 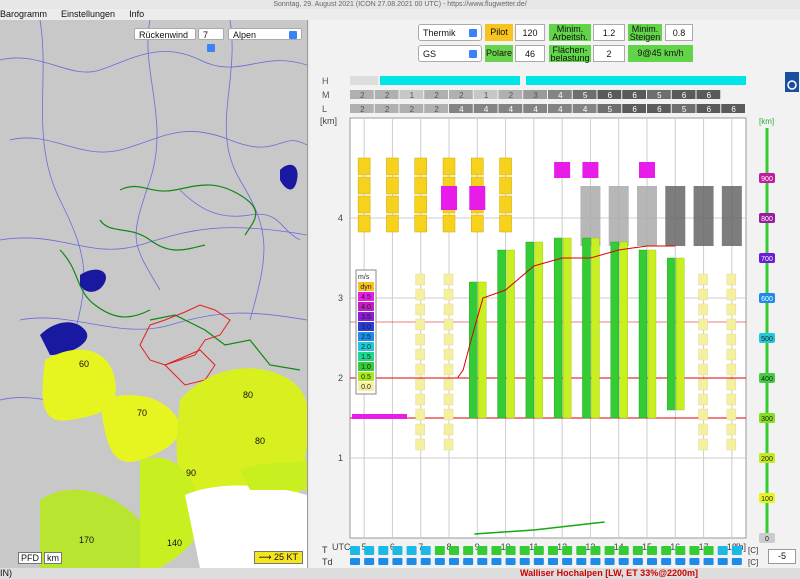 I want to click on y-right-unit: [km], so click(x=766, y=121).